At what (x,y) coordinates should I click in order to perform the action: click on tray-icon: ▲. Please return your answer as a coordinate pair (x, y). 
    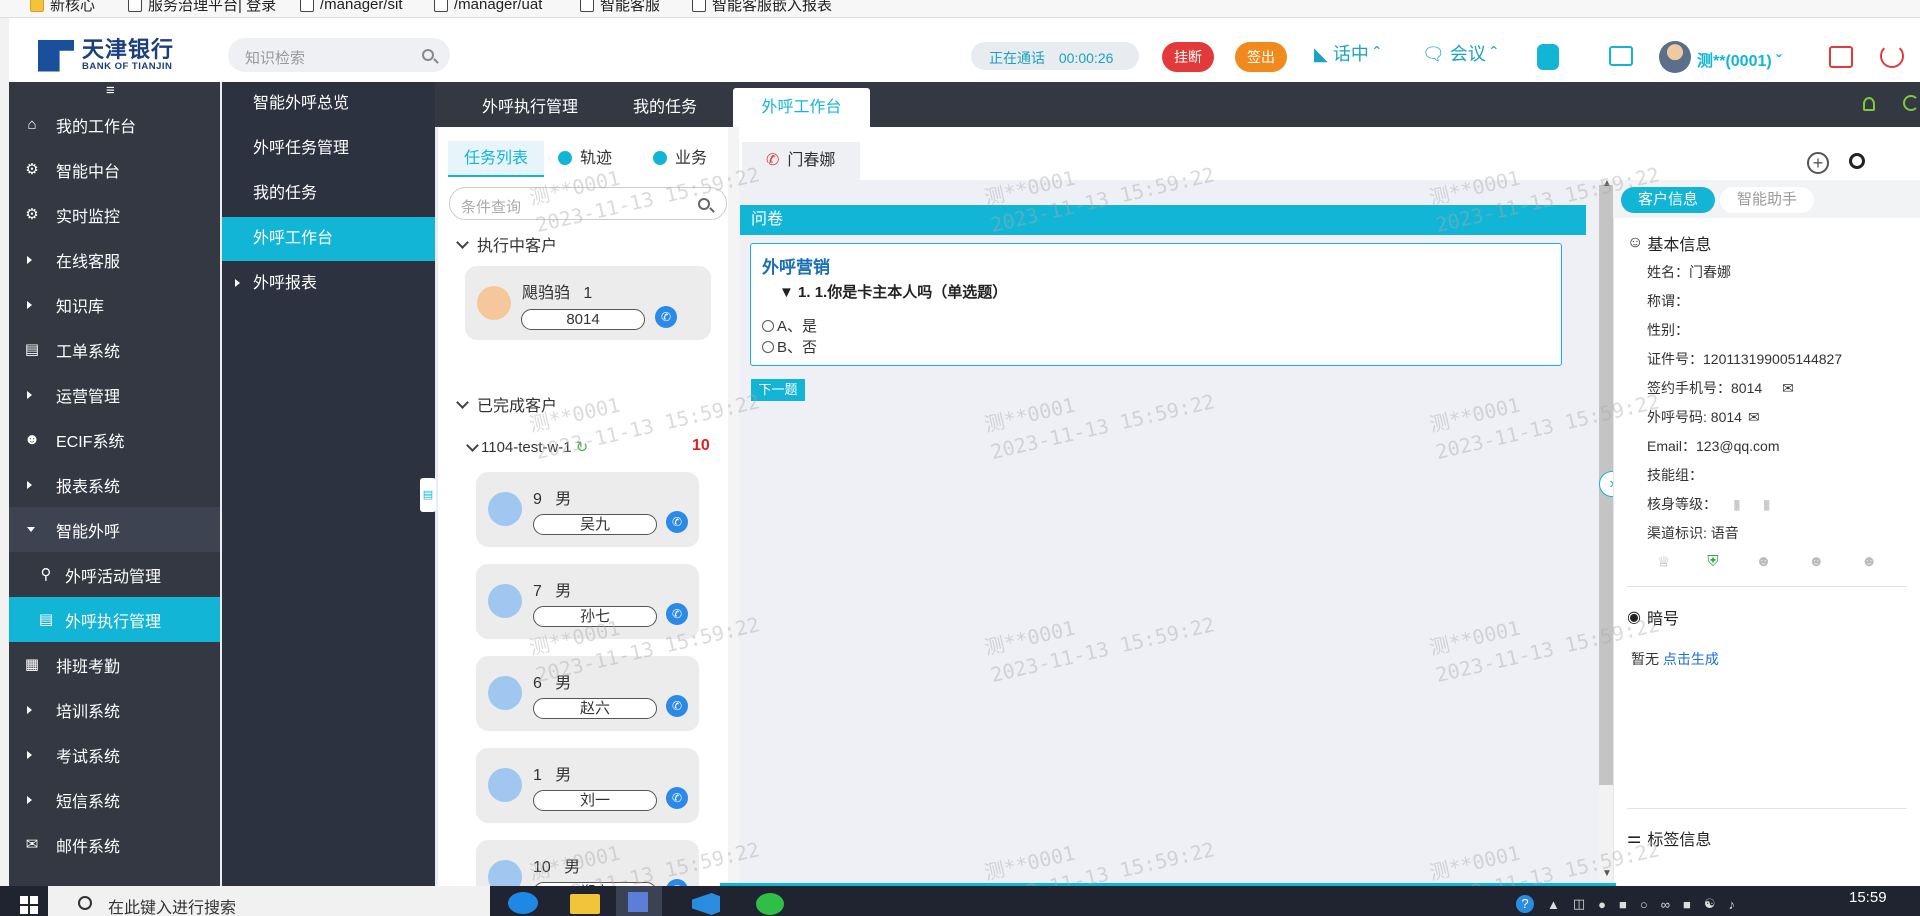
    Looking at the image, I should click on (1553, 904).